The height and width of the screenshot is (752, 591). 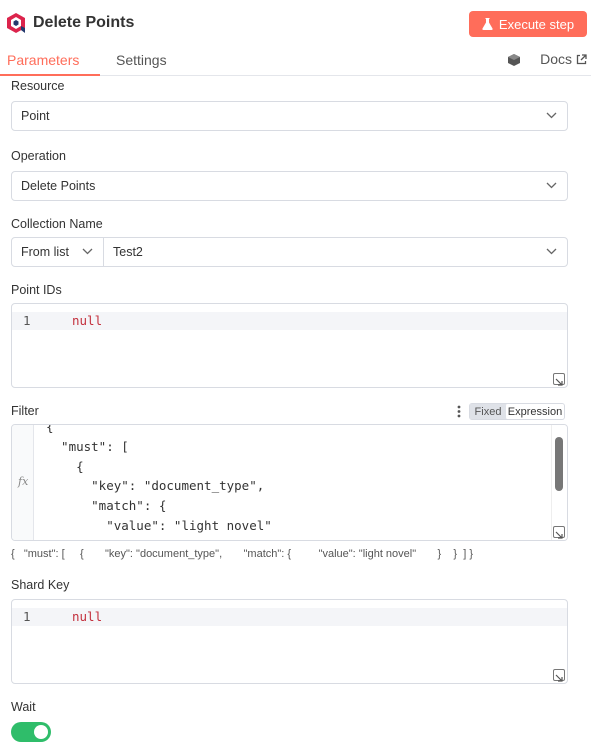 I want to click on execute-step-label: Execute step, so click(x=536, y=24).